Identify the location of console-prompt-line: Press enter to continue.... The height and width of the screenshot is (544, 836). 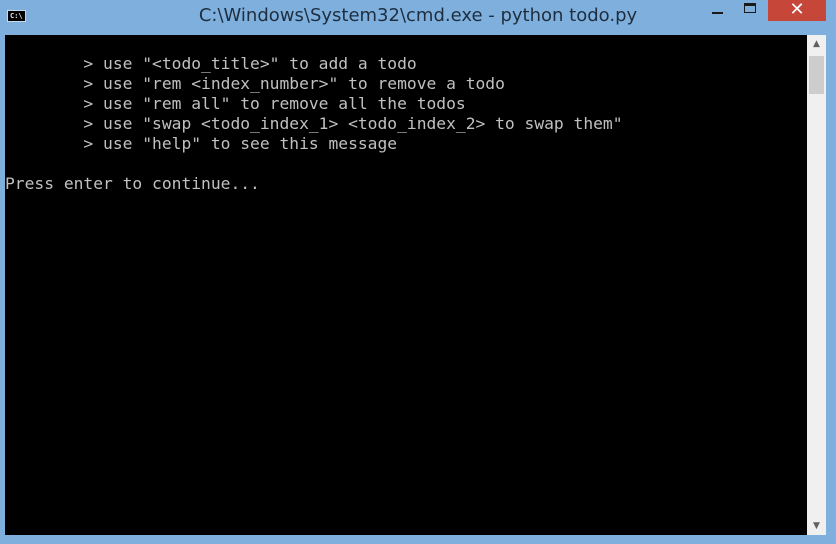
(132, 183).